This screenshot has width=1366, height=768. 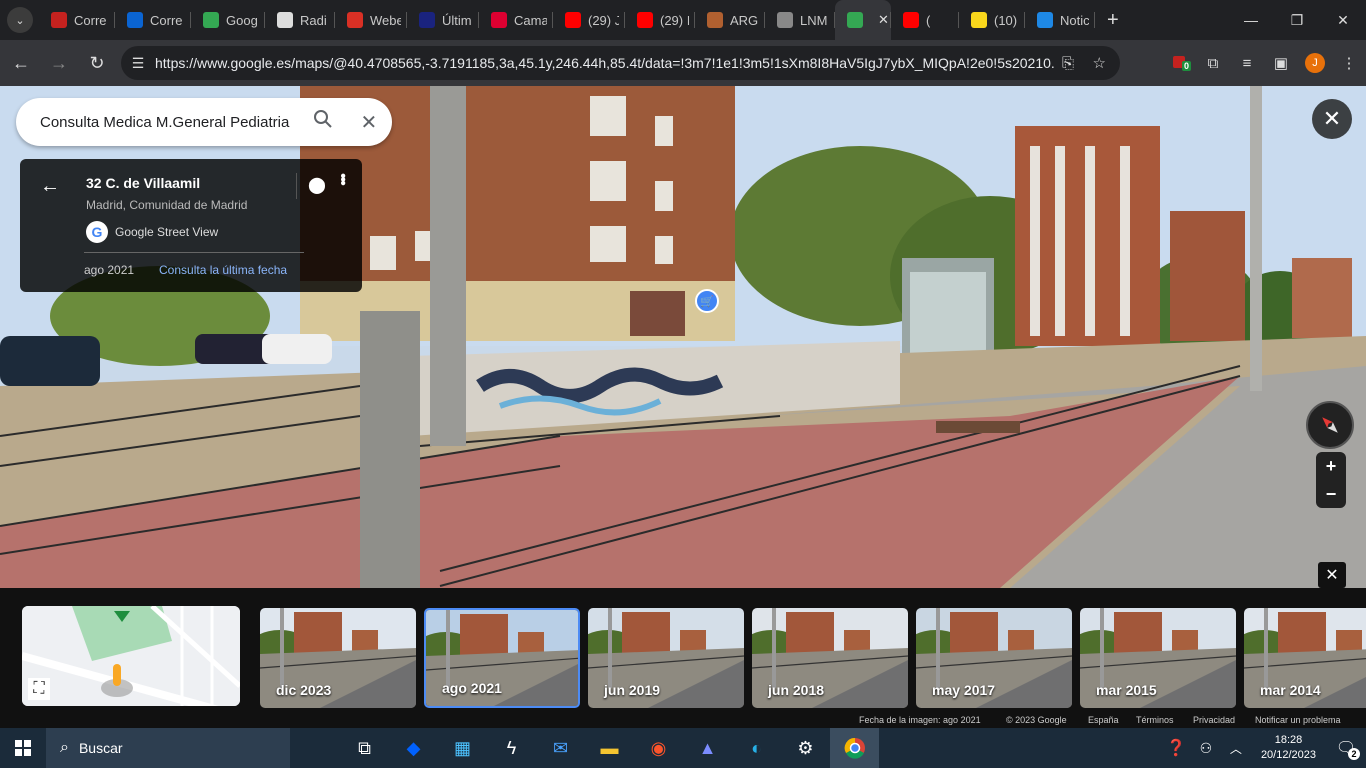 What do you see at coordinates (1179, 63) in the screenshot?
I see `extension-badge-icon: 0` at bounding box center [1179, 63].